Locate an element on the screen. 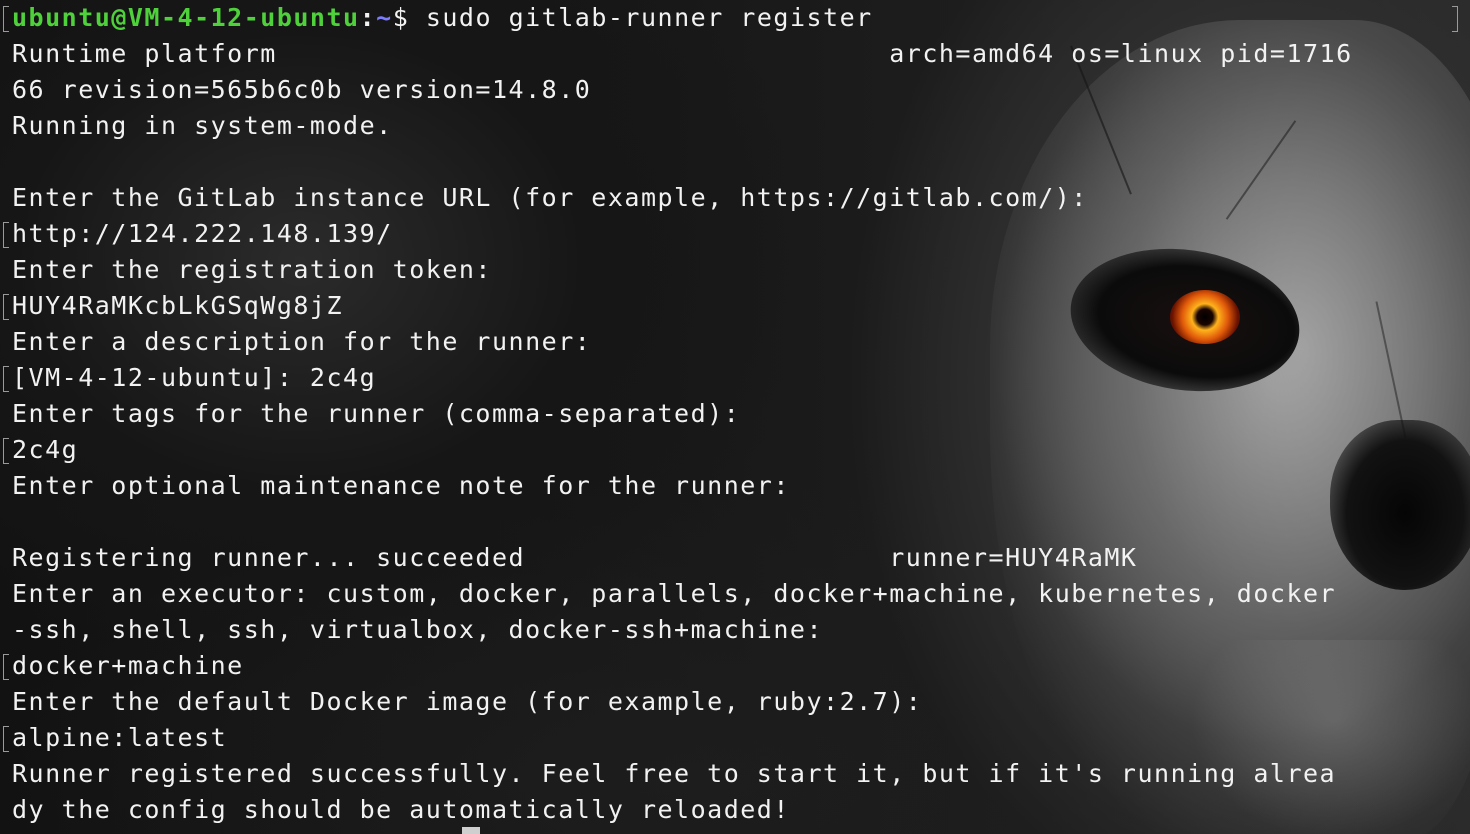 Image resolution: width=1470 pixels, height=834 pixels. user-input-line: HUY4RaMKcbLkGSqWg8jZ is located at coordinates (178, 305).